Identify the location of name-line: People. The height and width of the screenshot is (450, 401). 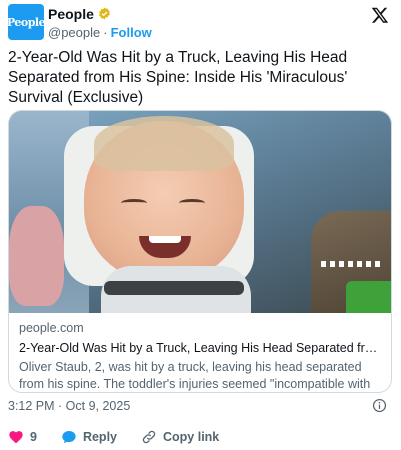
(79, 13).